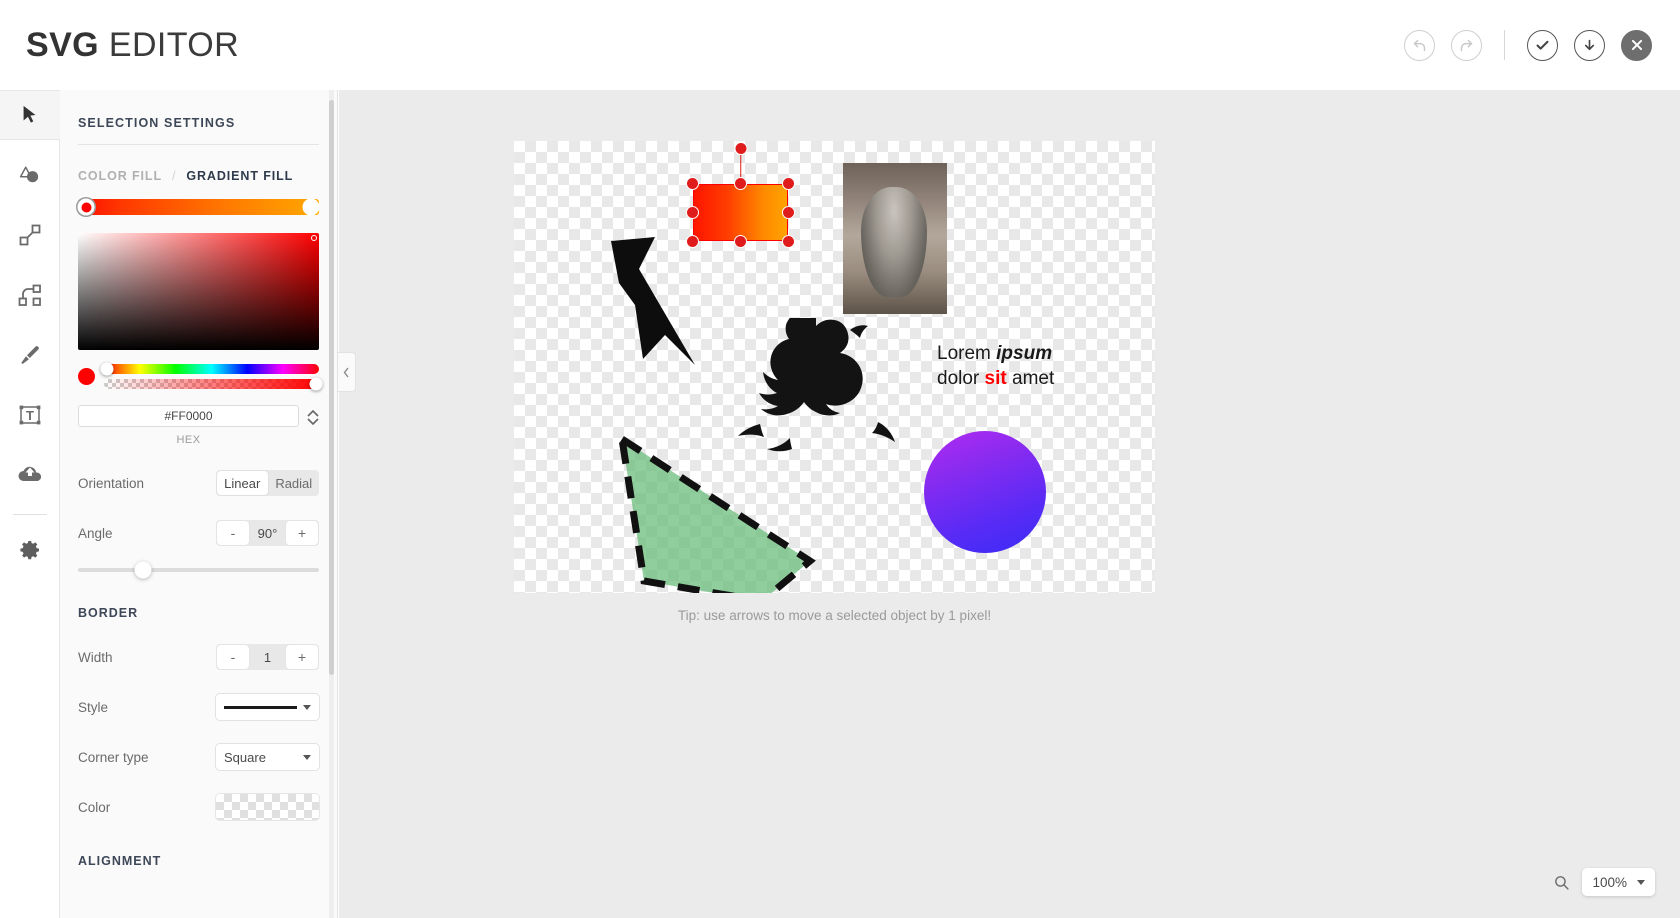  I want to click on check-icon, so click(1542, 45).